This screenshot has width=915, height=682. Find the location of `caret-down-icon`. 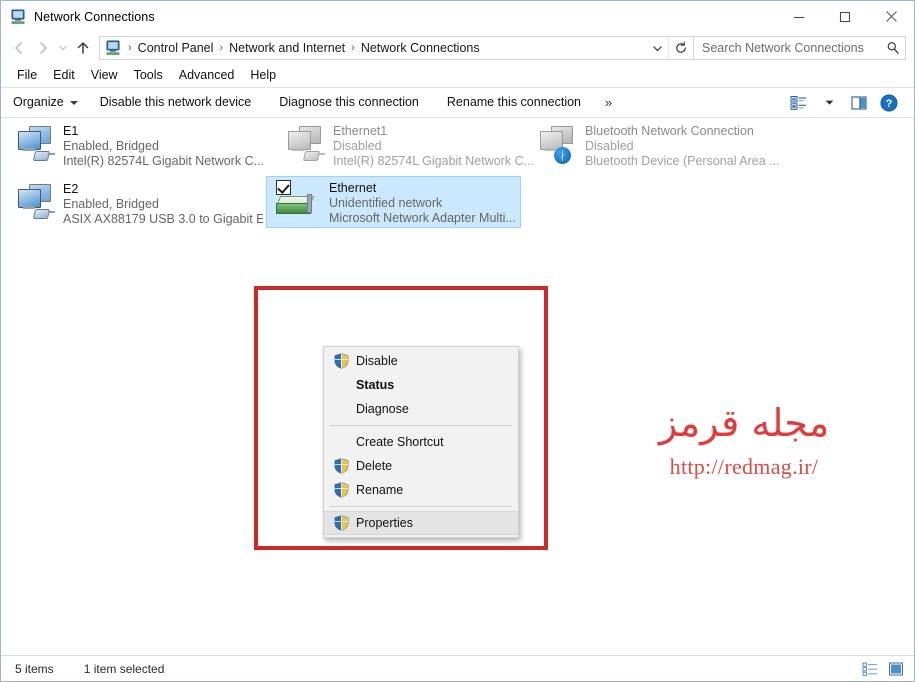

caret-down-icon is located at coordinates (73, 102).